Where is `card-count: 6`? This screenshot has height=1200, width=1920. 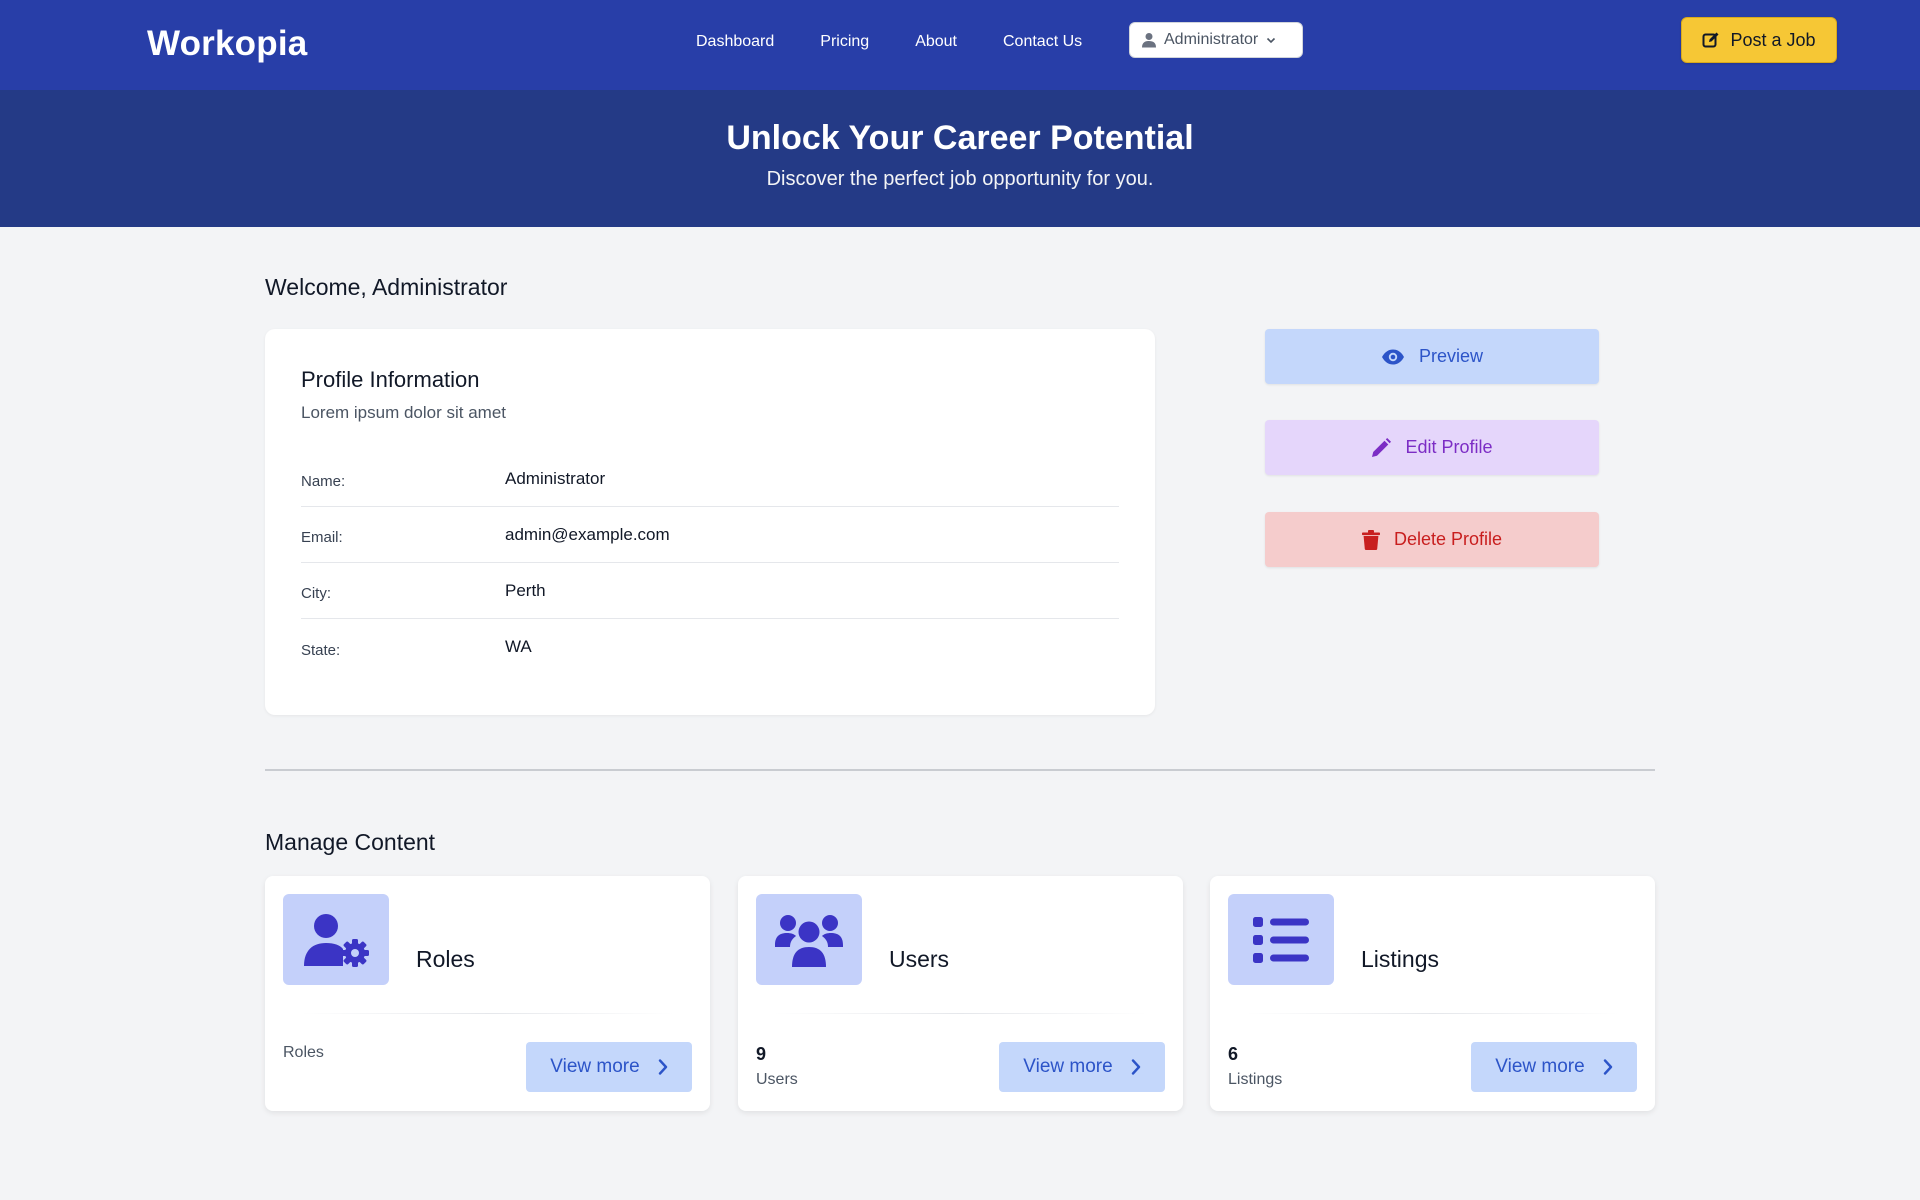
card-count: 6 is located at coordinates (1233, 1054).